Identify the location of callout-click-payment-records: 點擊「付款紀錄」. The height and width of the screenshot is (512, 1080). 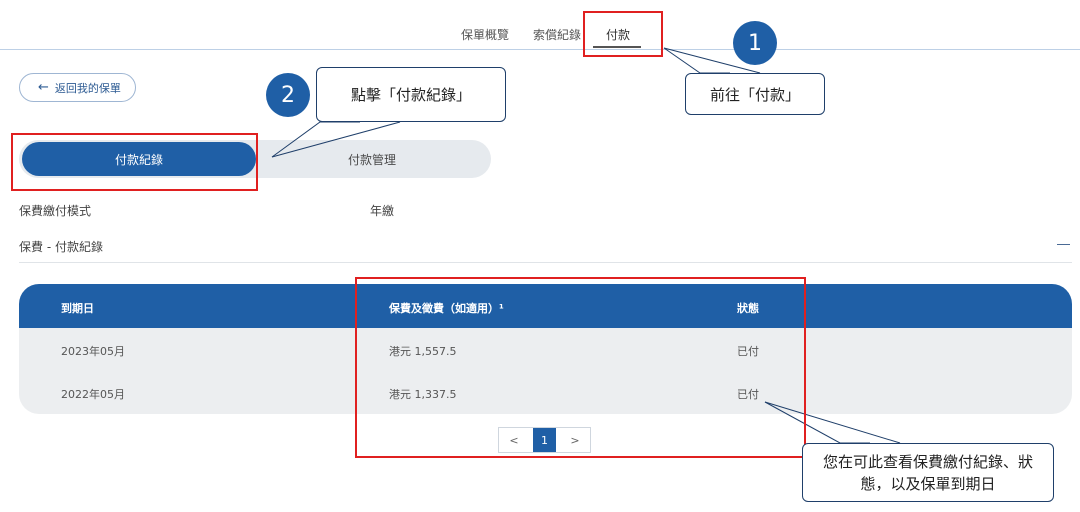
(411, 94).